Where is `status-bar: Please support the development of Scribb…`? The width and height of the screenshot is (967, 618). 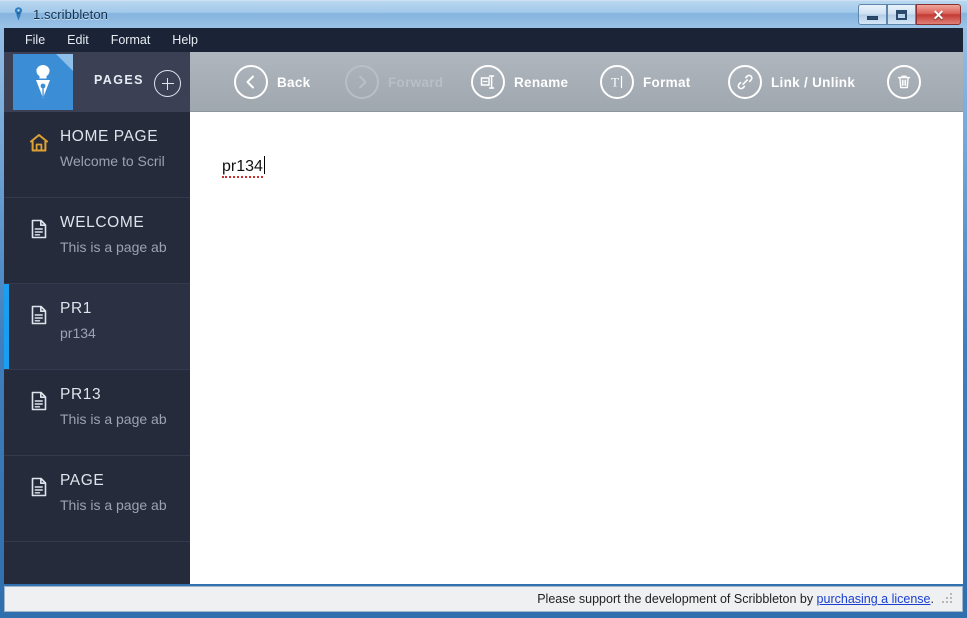
status-bar: Please support the development of Scribb… is located at coordinates (483, 599).